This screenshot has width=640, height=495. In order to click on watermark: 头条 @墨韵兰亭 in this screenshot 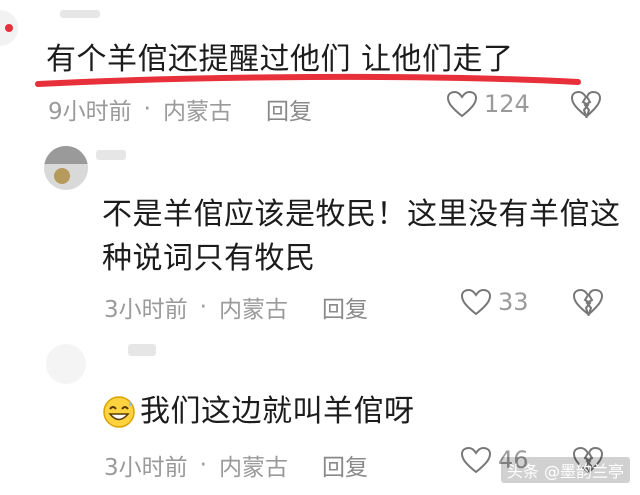, I will do `click(565, 470)`.